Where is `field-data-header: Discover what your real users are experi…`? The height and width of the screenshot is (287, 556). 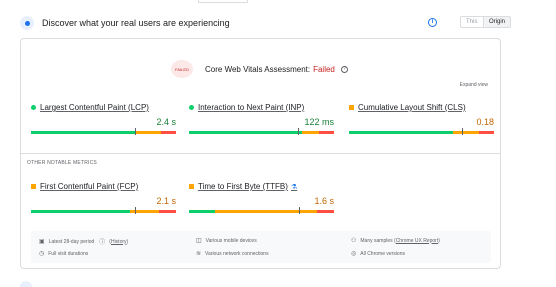
field-data-header: Discover what your real users are experi… is located at coordinates (266, 23).